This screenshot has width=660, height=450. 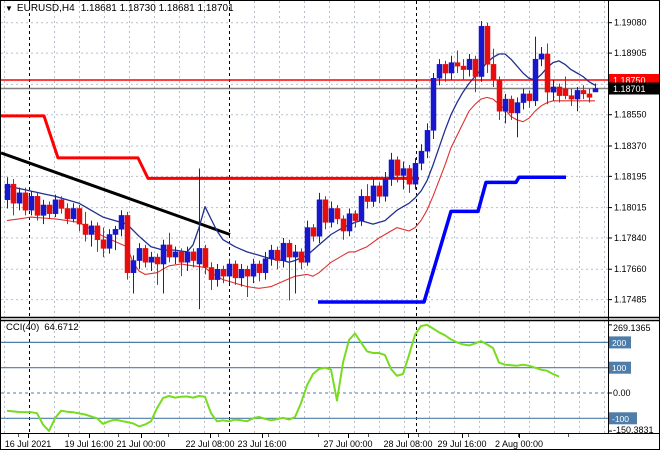 I want to click on symbol-period-label: EURUSD,H4, so click(x=45, y=8).